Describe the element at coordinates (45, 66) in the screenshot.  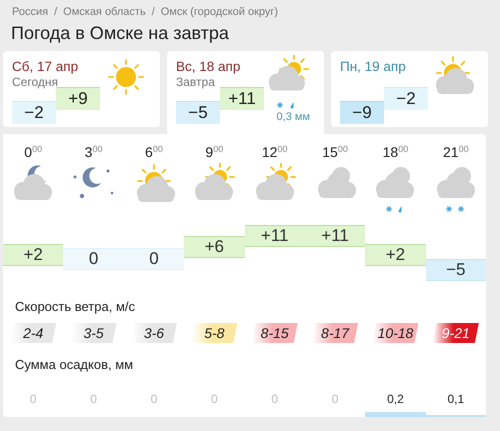
I see `day-date: Сб, 17 апр` at that location.